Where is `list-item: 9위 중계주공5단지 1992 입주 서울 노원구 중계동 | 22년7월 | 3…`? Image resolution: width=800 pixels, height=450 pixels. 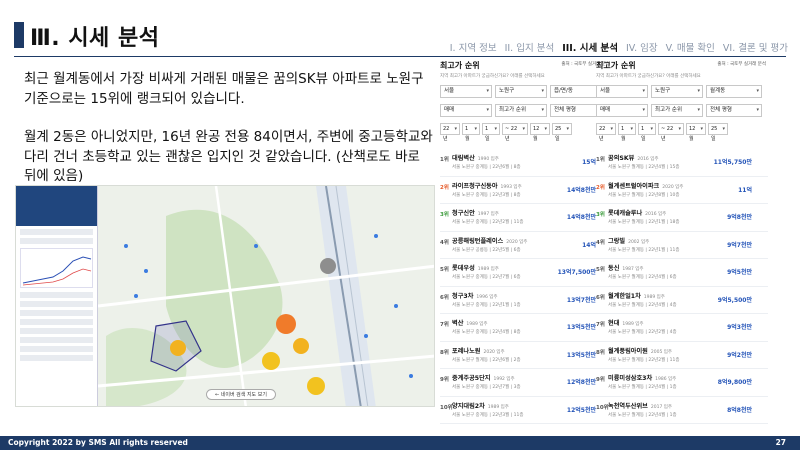 list-item: 9위 중계주공5단지 1992 입주 서울 노원구 중계동 | 22년7월 | 3… is located at coordinates (526, 383).